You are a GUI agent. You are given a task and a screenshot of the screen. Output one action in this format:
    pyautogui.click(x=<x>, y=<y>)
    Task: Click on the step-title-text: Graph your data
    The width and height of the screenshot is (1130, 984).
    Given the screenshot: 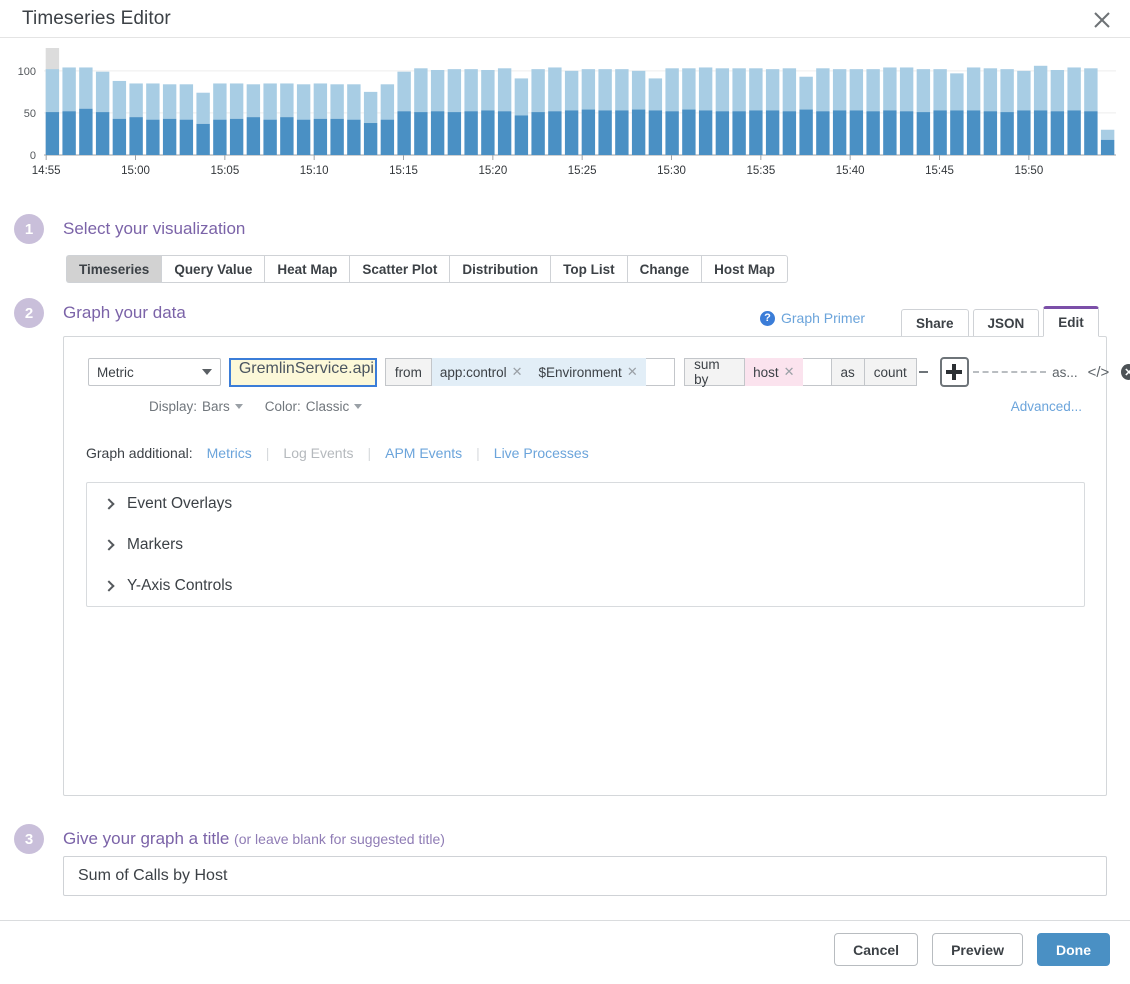 What is the action you would take?
    pyautogui.click(x=124, y=312)
    